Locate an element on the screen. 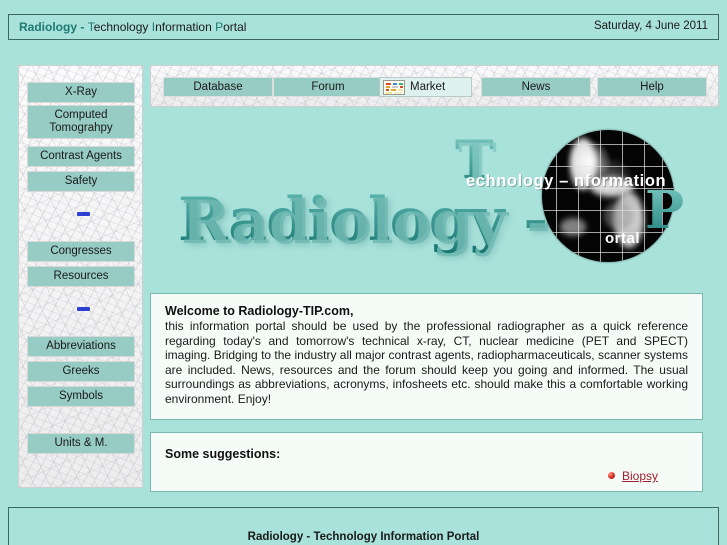  title-dash: - is located at coordinates (82, 27).